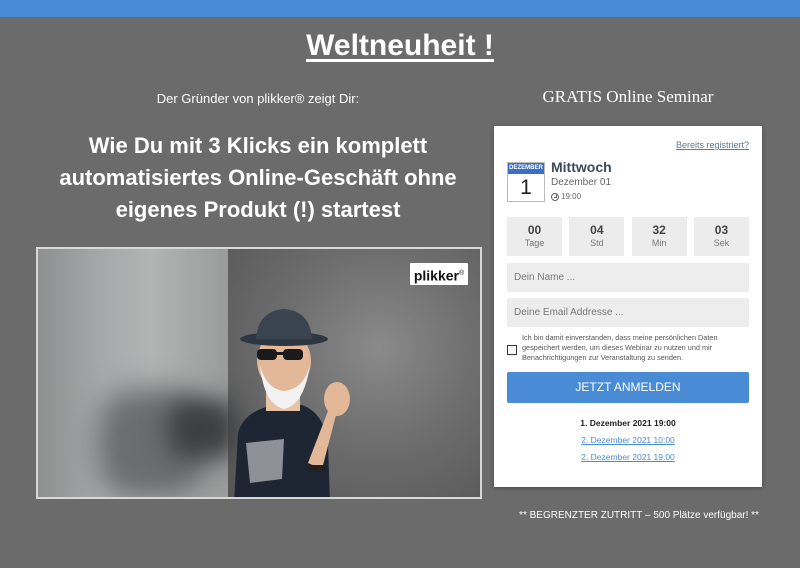  I want to click on countdown-label: Std, so click(597, 243).